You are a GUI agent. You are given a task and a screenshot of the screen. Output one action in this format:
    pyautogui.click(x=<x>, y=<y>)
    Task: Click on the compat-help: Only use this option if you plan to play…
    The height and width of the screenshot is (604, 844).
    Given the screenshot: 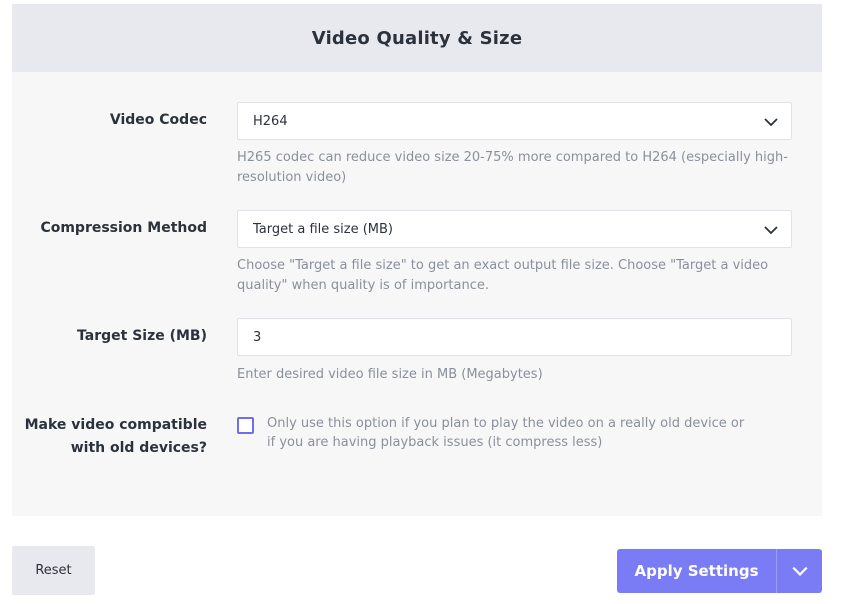 What is the action you would take?
    pyautogui.click(x=506, y=433)
    